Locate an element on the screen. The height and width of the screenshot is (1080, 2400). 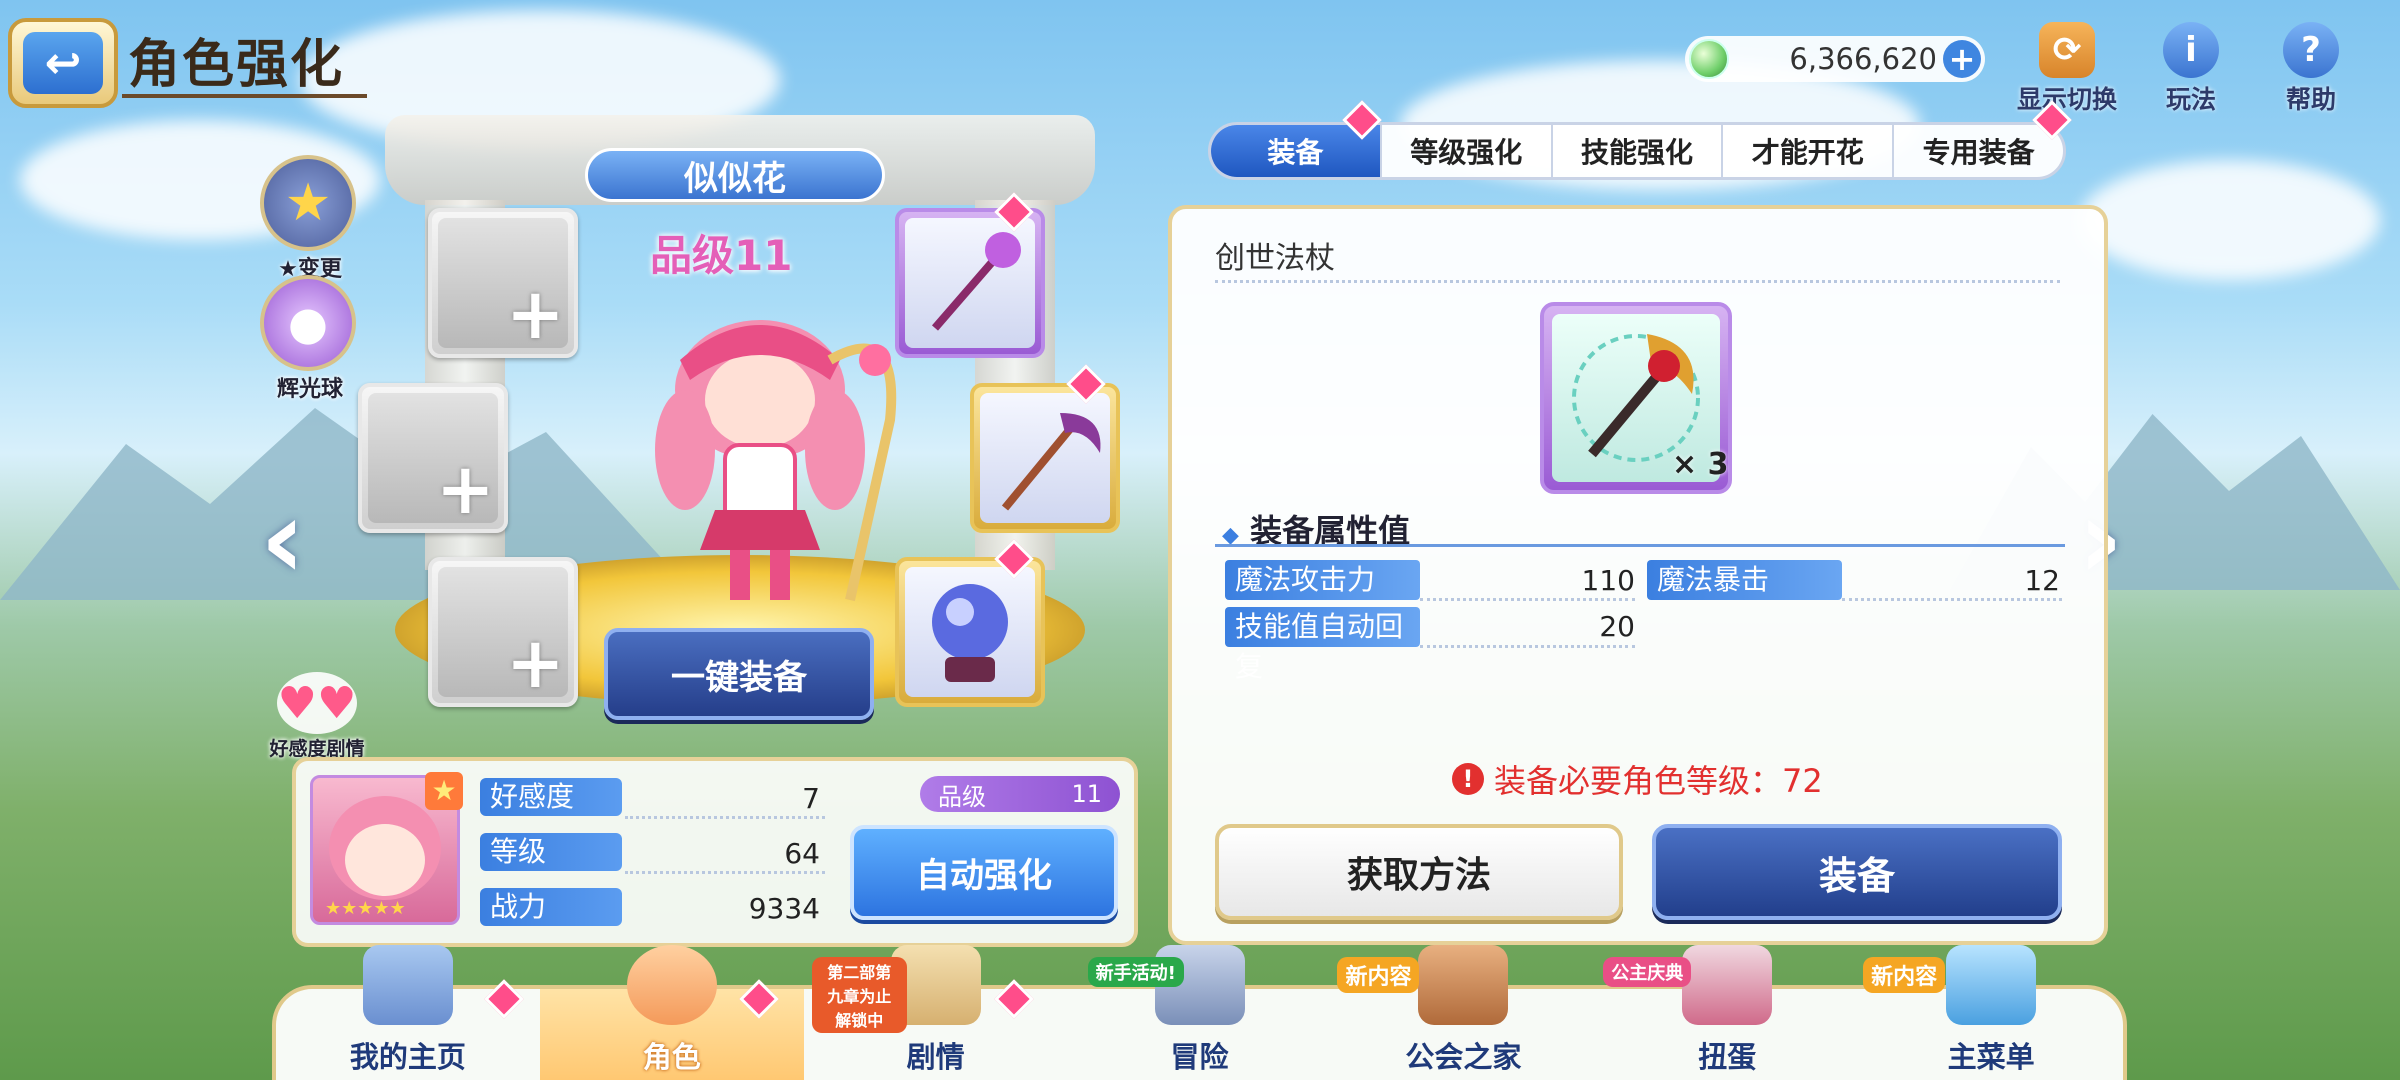
add-jewel-button: + is located at coordinates (1962, 59).